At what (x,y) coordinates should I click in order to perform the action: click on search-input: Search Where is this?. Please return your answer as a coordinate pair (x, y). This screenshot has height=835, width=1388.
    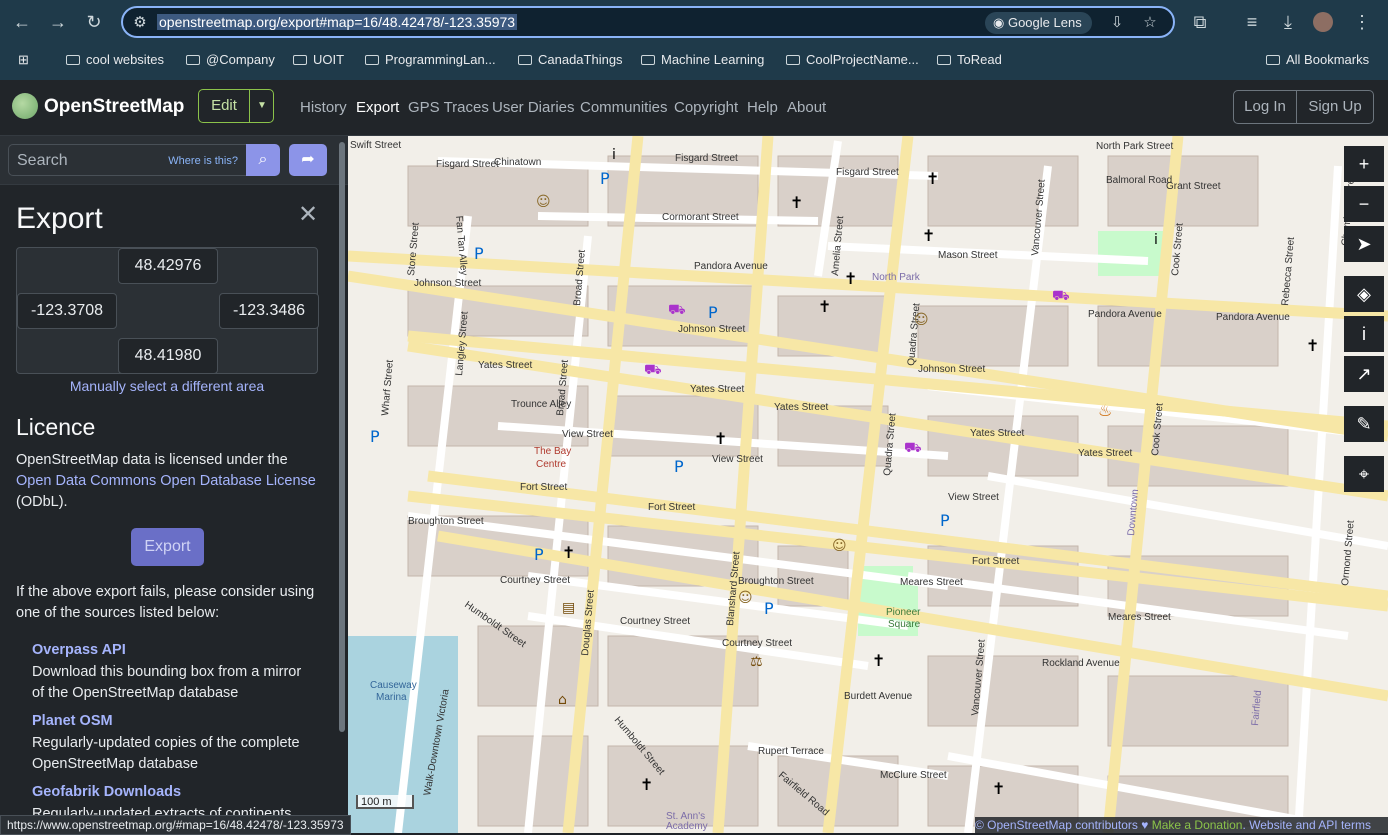
    Looking at the image, I should click on (127, 160).